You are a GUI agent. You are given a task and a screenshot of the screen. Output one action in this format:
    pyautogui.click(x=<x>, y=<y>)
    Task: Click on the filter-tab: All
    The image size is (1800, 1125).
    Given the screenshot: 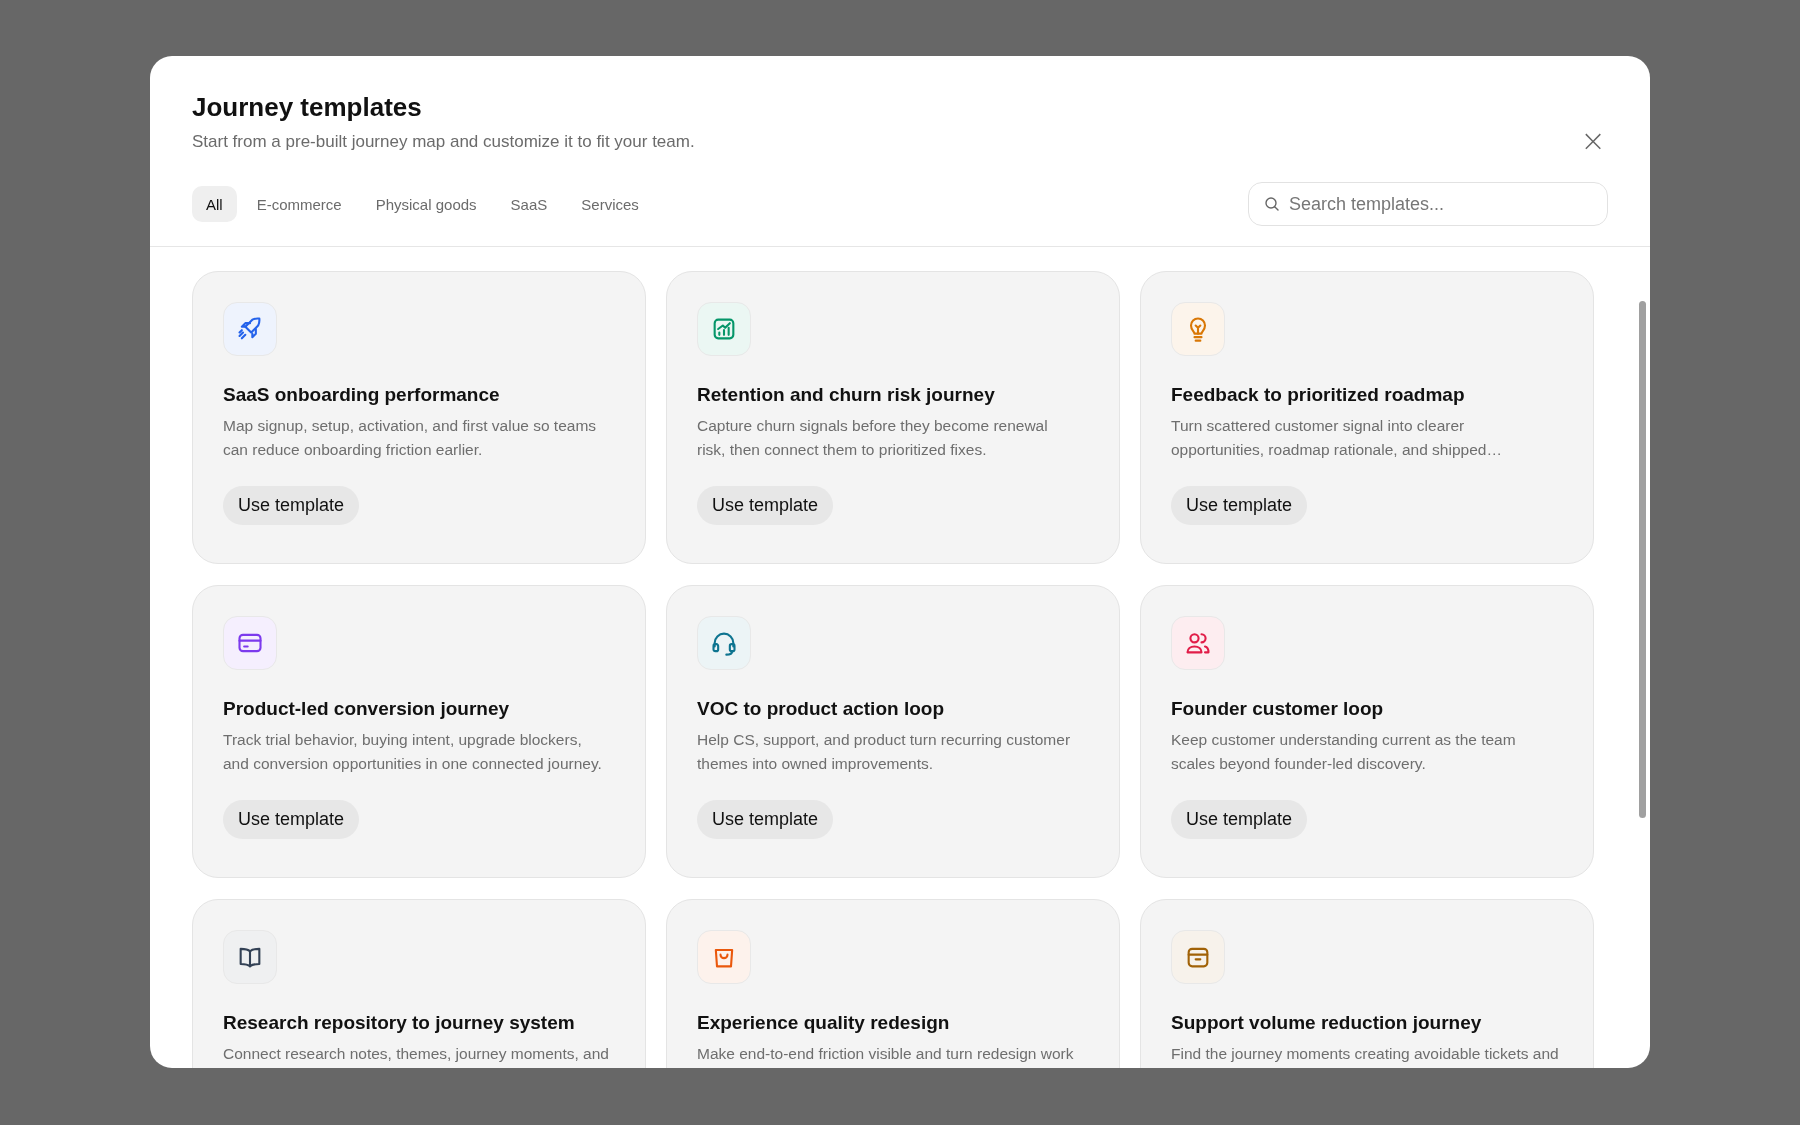 What is the action you would take?
    pyautogui.click(x=214, y=204)
    